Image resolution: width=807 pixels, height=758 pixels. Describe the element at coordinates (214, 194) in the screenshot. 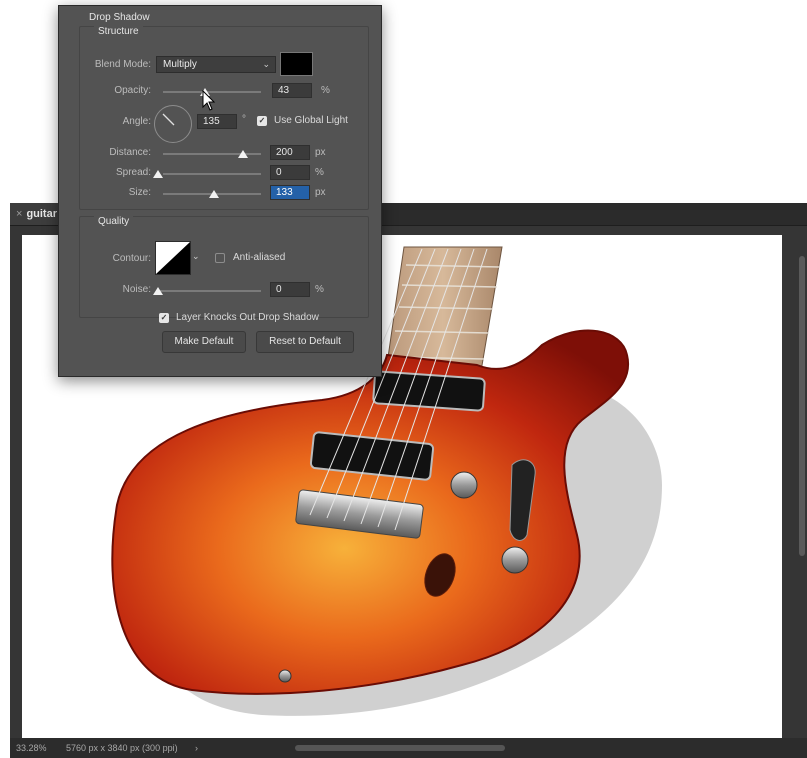

I see `size-slider-thumb` at that location.